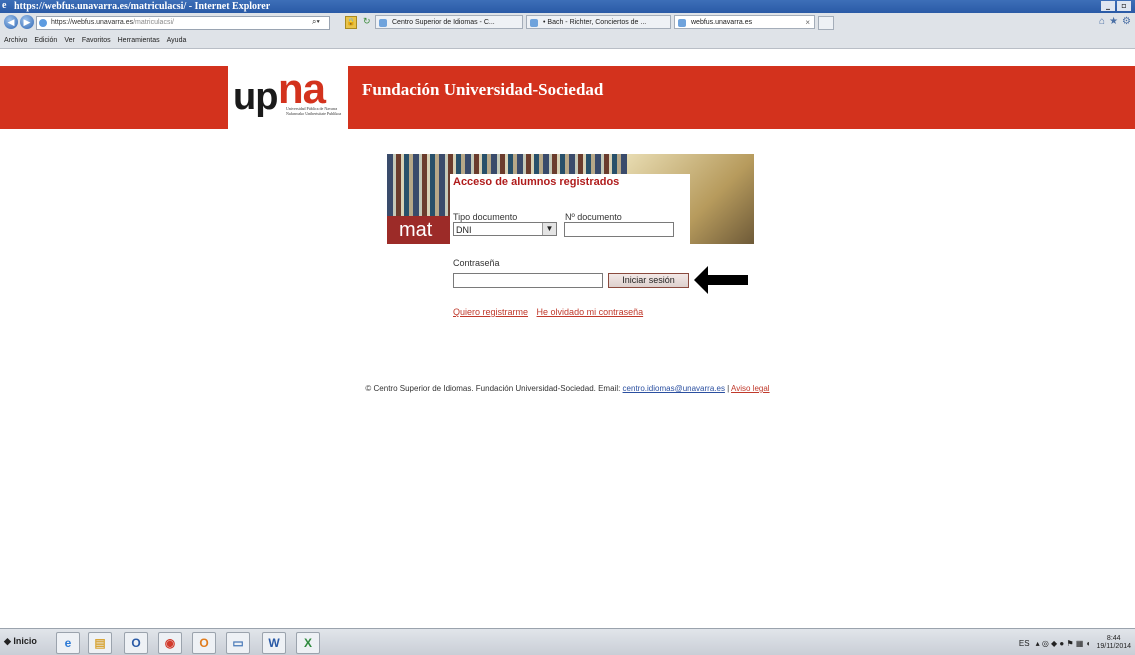 Image resolution: width=1135 pixels, height=655 pixels. Describe the element at coordinates (1126, 21) in the screenshot. I see `settings-gear-icon: ⚙` at that location.